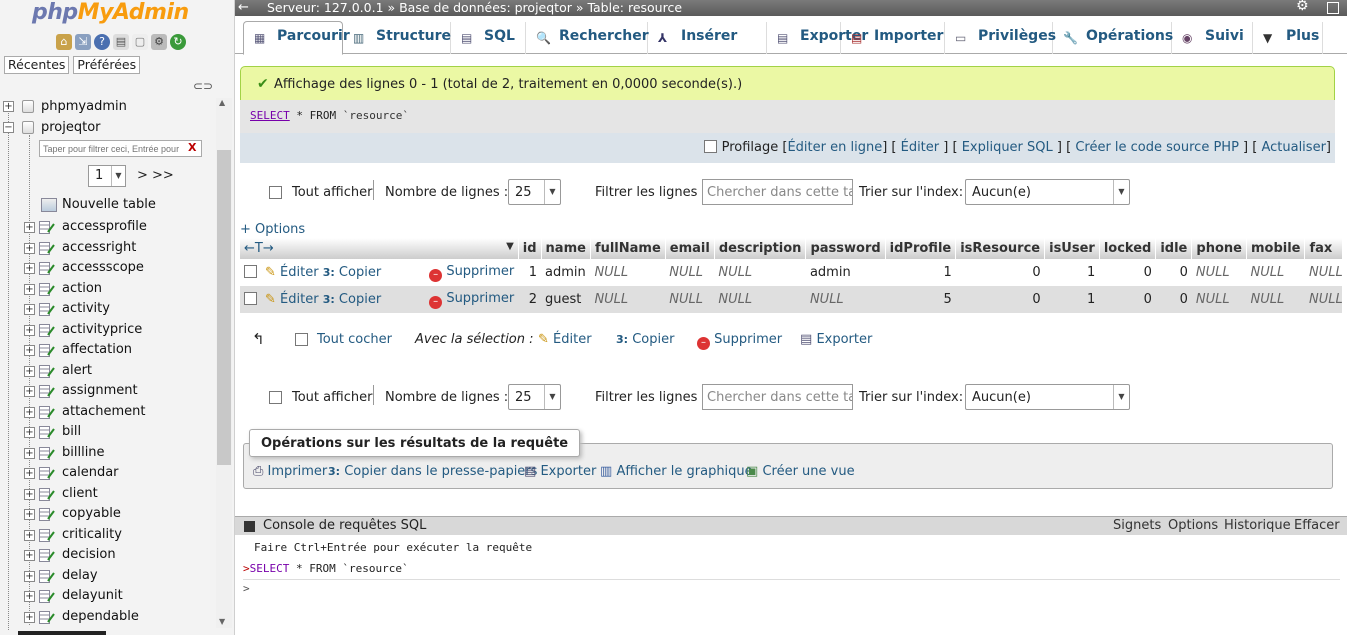  Describe the element at coordinates (1333, 8) in the screenshot. I see `maximize-icon` at that location.